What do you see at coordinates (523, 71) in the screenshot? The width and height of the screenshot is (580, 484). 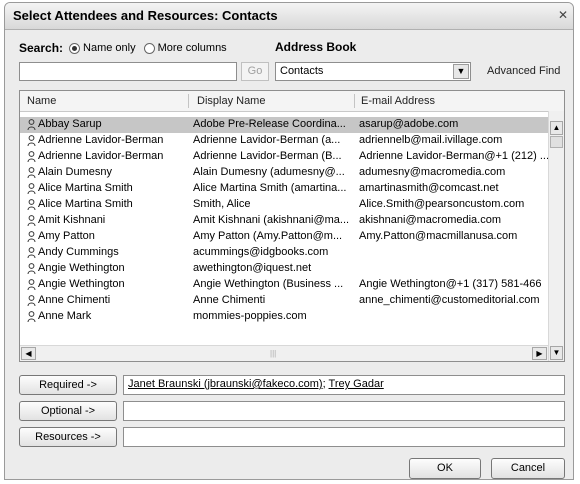 I see `advanced-find-link: Advanced Find` at bounding box center [523, 71].